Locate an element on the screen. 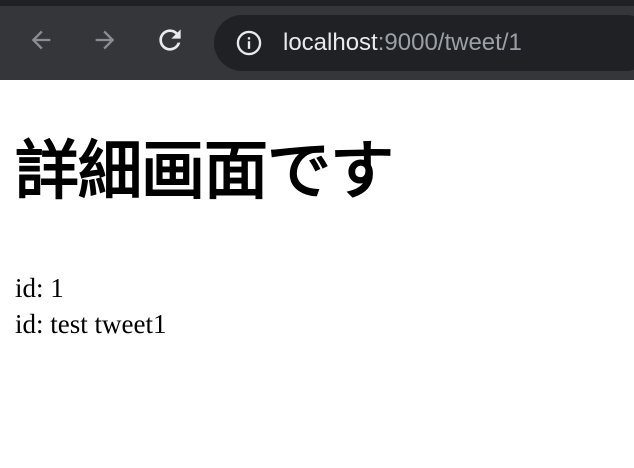 This screenshot has height=468, width=634. reload-button is located at coordinates (170, 40).